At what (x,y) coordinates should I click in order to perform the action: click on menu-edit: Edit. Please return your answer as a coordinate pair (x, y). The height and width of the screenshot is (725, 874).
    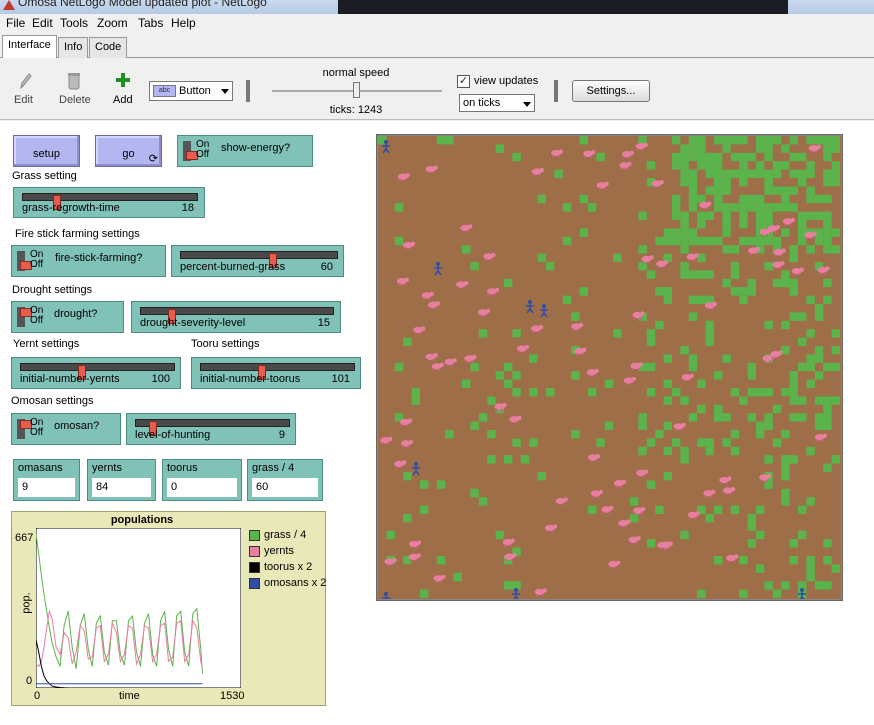
    Looking at the image, I should click on (42, 23).